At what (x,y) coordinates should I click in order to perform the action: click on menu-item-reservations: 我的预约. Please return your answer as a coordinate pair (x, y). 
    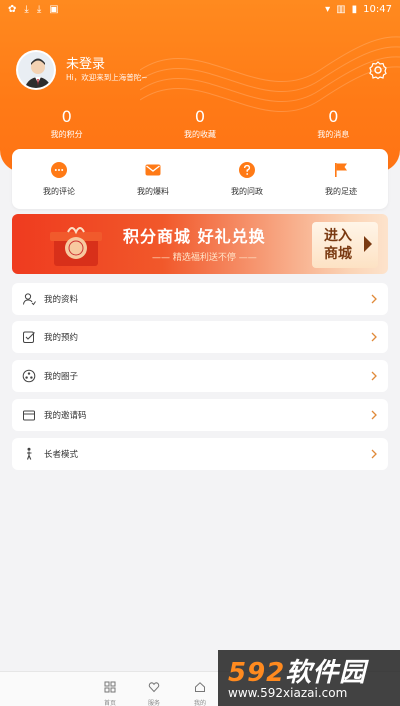
    Looking at the image, I should click on (200, 337).